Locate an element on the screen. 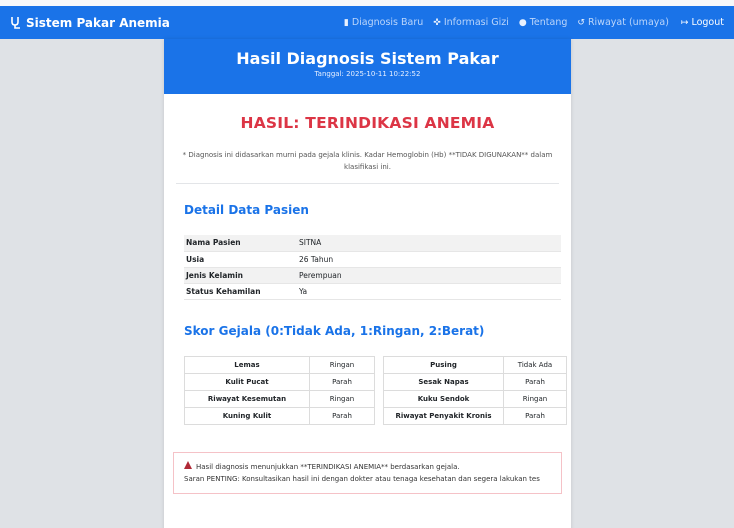 Image resolution: width=734 pixels, height=528 pixels. table-row: Kuning Kulit Parah is located at coordinates (279, 415).